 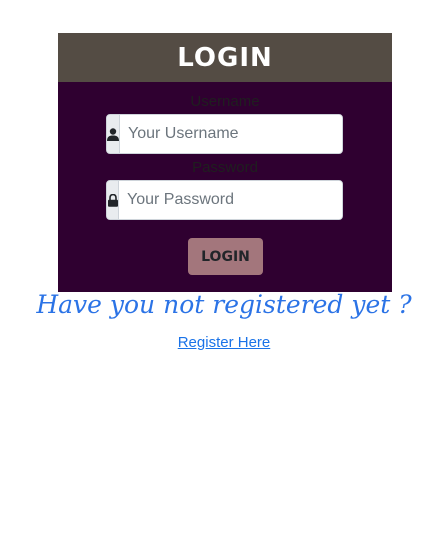 I want to click on register-link: Register Here, so click(x=224, y=342).